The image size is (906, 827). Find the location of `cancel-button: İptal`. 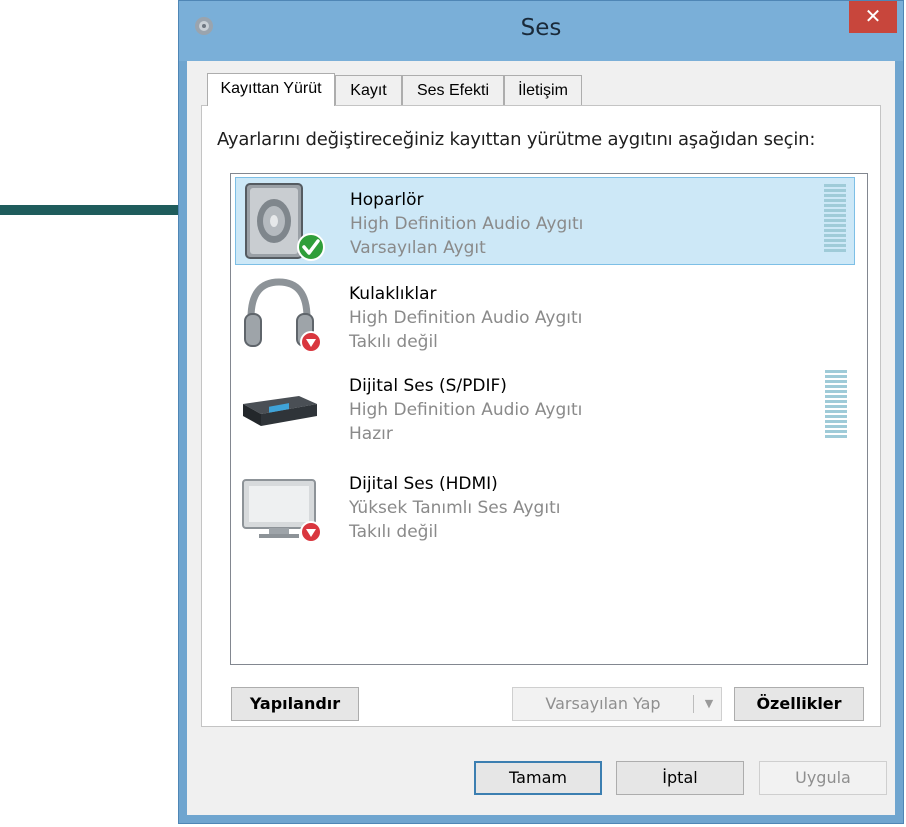

cancel-button: İptal is located at coordinates (680, 778).